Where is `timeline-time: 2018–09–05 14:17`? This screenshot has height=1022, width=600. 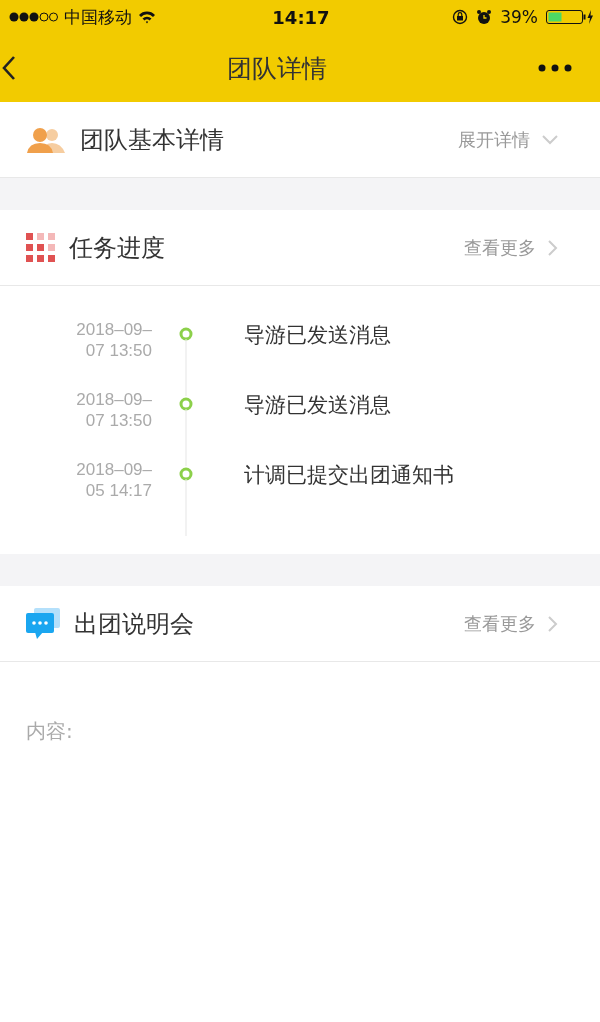
timeline-time: 2018–09–05 14:17 is located at coordinates (113, 480).